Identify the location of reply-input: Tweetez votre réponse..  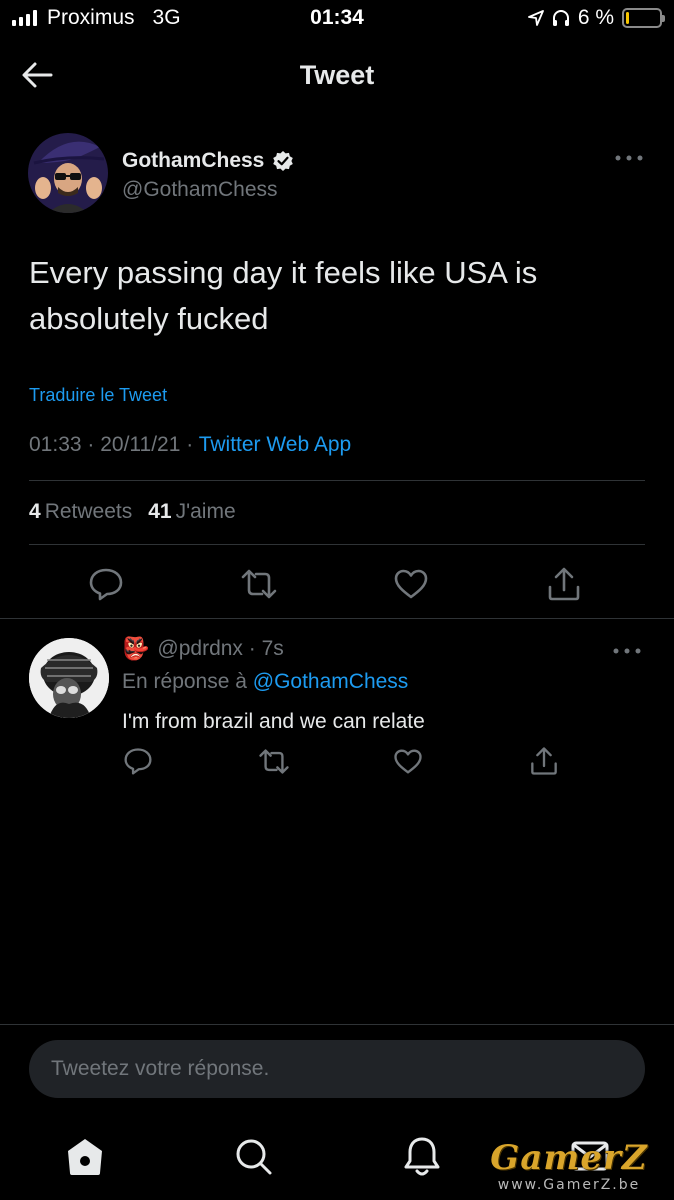
(337, 1069).